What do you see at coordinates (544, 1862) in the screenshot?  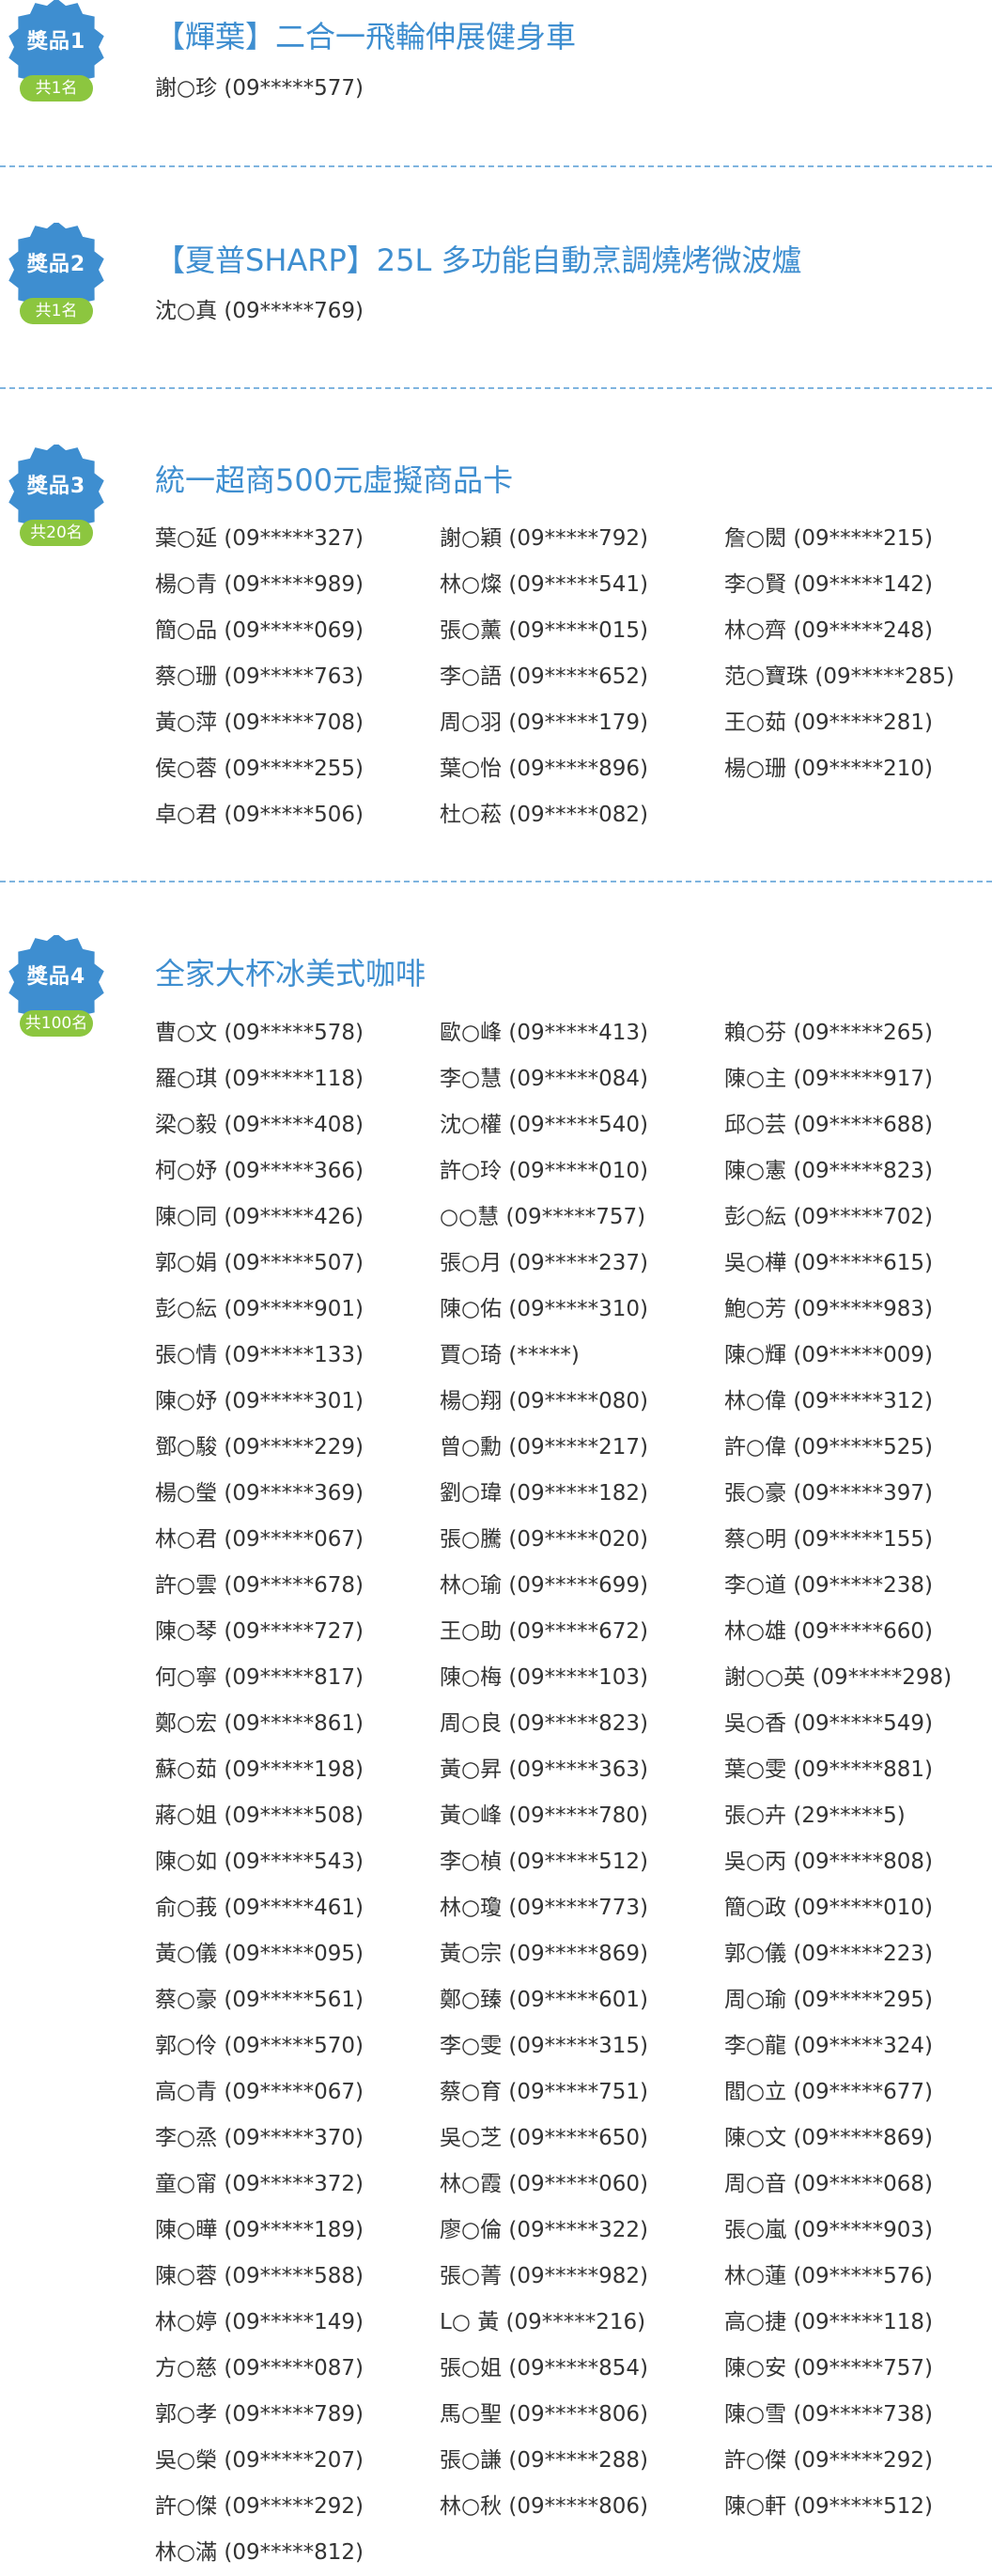 I see `winner-entry: 李○楨 (09*****512)` at bounding box center [544, 1862].